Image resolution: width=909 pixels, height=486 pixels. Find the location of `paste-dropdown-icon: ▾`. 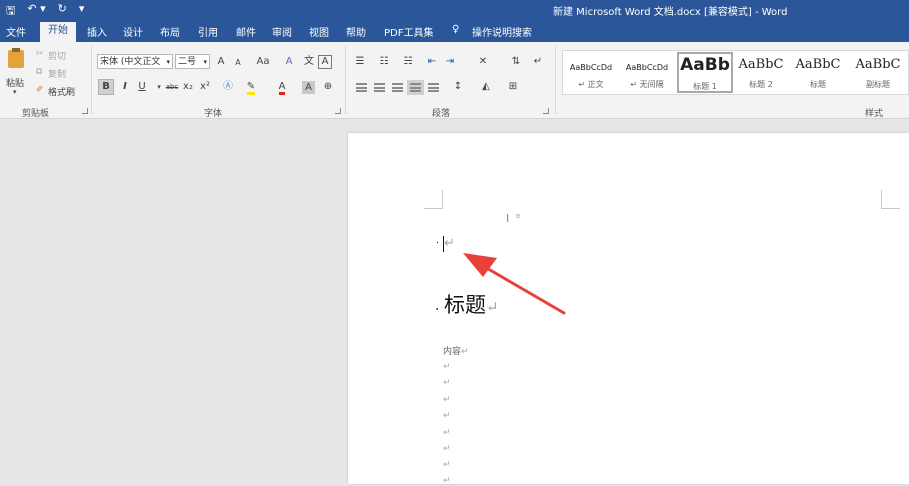

paste-dropdown-icon: ▾ is located at coordinates (15, 92).